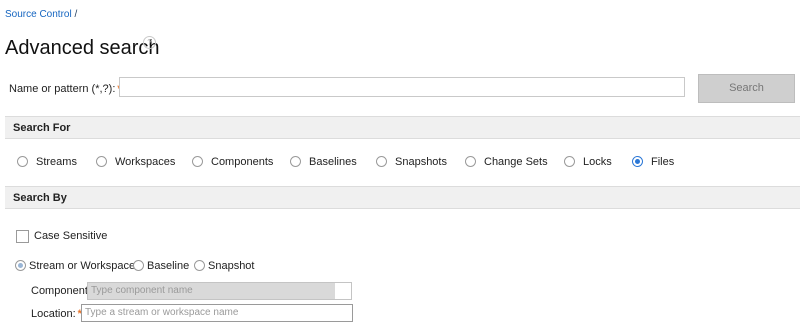  What do you see at coordinates (637, 161) in the screenshot?
I see `radio-files` at bounding box center [637, 161].